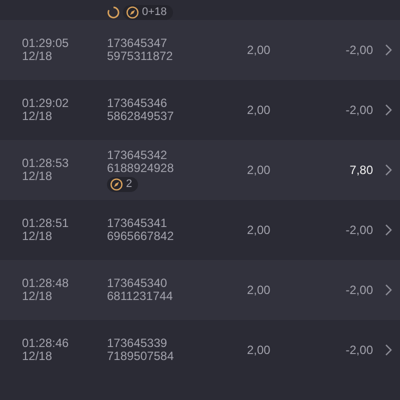 This screenshot has width=400, height=400. What do you see at coordinates (137, 283) in the screenshot?
I see `round-id: 173645340` at bounding box center [137, 283].